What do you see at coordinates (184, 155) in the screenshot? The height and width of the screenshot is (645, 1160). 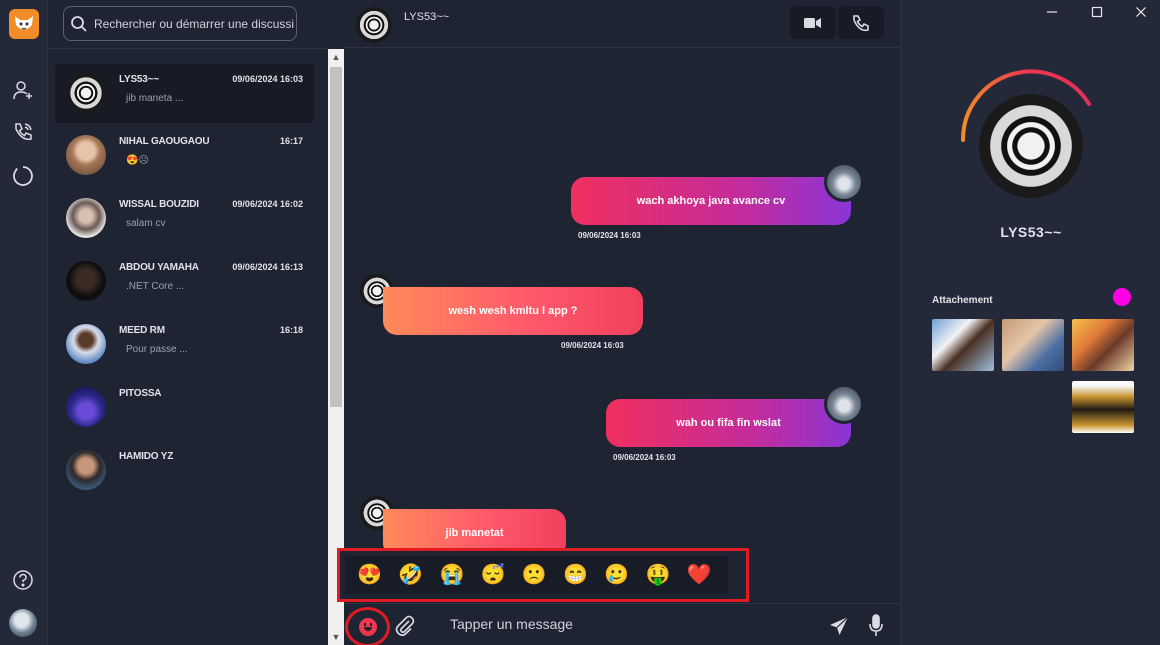 I see `conversation-item: NIHAL GAOUGAOU 16:17 😍☹` at bounding box center [184, 155].